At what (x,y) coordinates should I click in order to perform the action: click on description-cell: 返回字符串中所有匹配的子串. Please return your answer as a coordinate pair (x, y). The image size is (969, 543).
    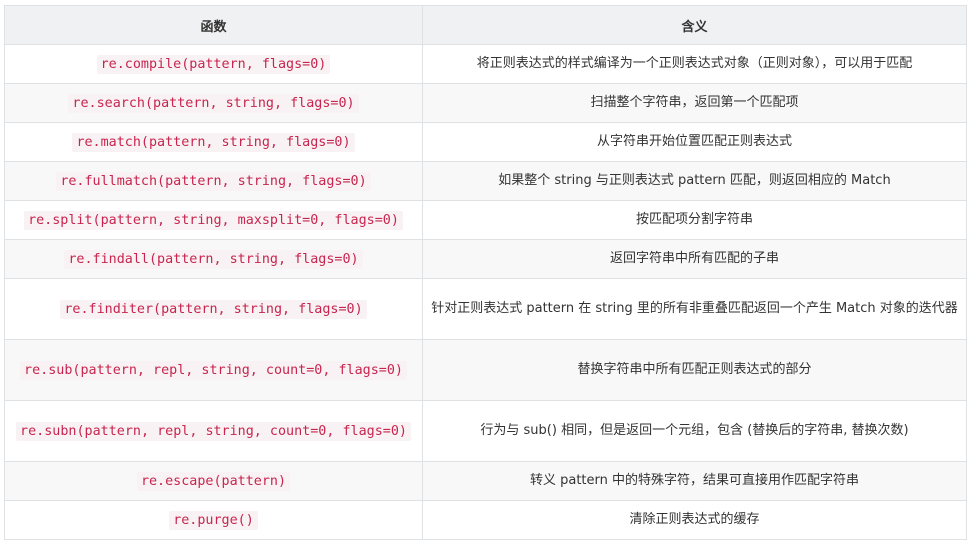
    Looking at the image, I should click on (694, 259).